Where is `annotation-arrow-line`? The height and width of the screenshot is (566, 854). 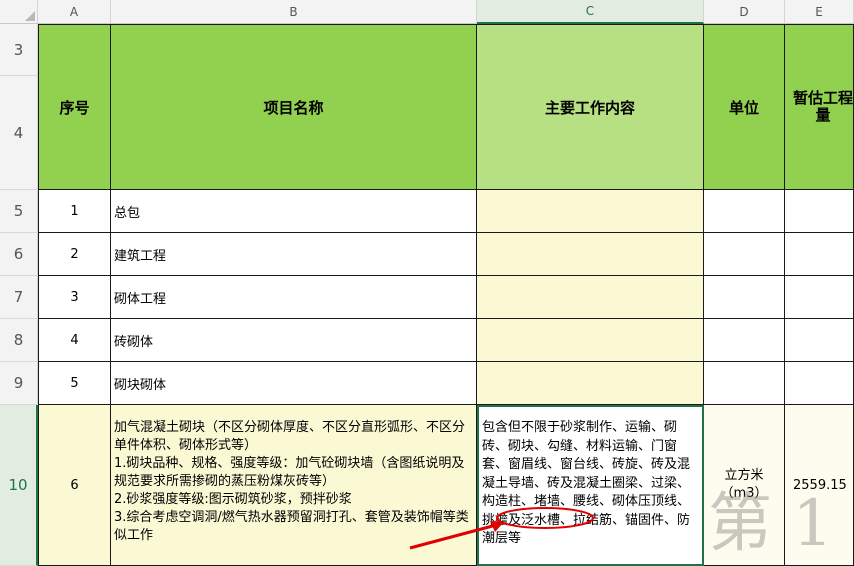 annotation-arrow-line is located at coordinates (455, 536).